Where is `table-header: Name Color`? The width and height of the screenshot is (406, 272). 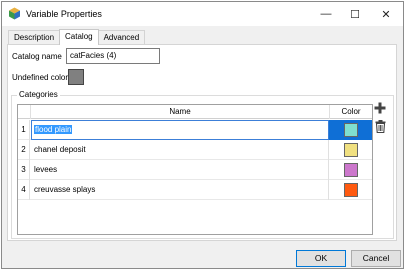
table-header: Name Color is located at coordinates (195, 112).